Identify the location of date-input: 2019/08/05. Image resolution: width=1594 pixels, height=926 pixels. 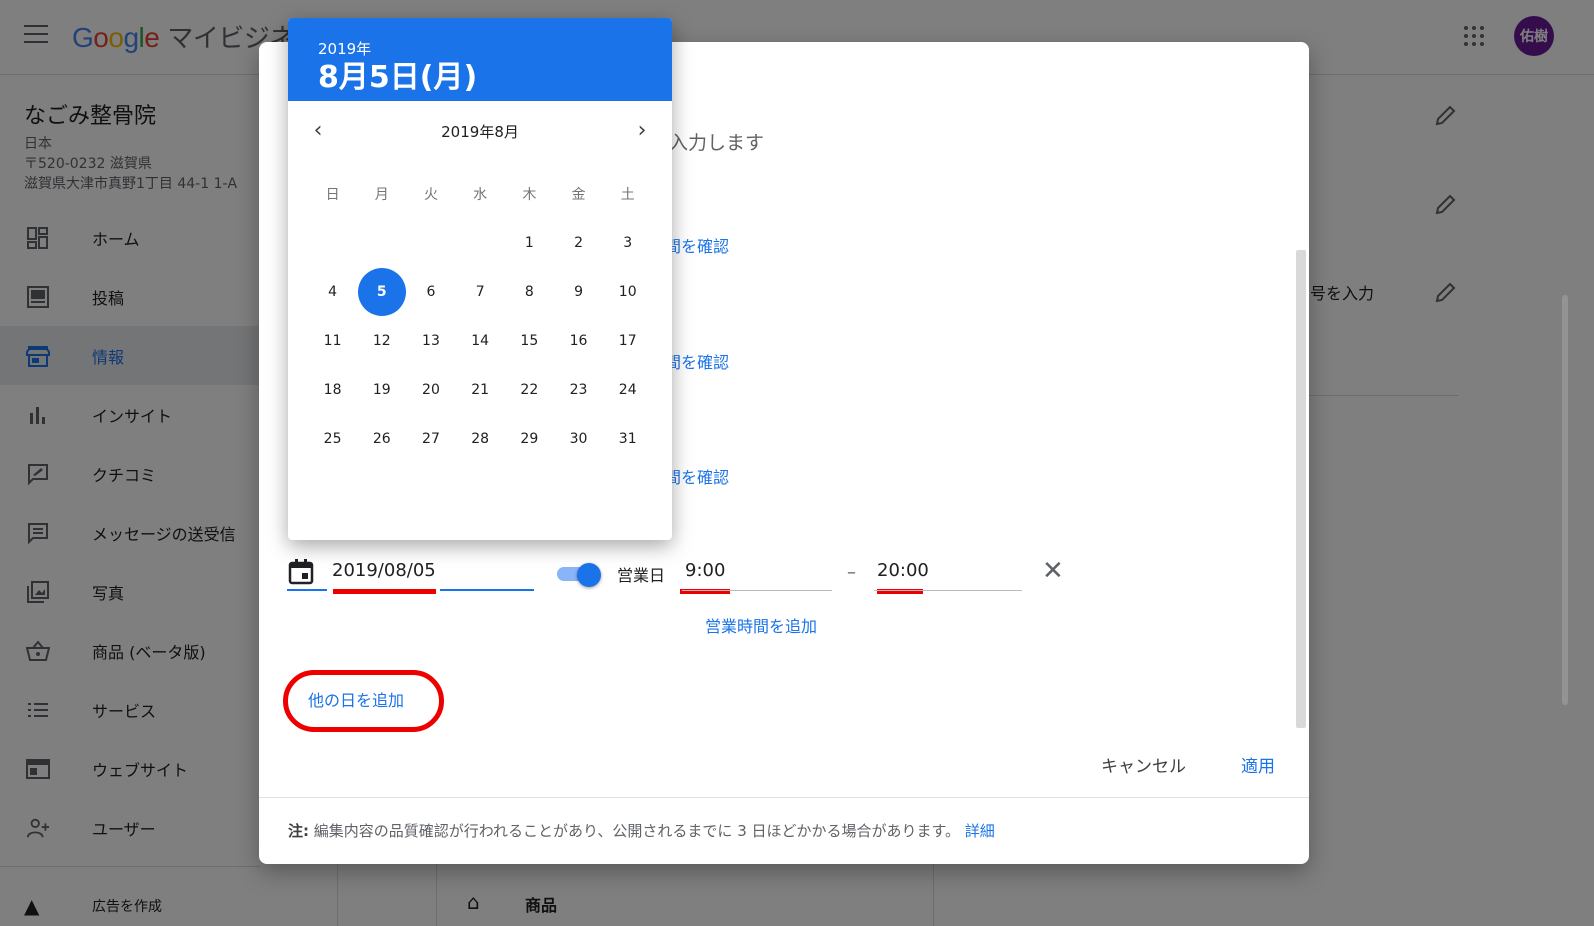
(384, 570).